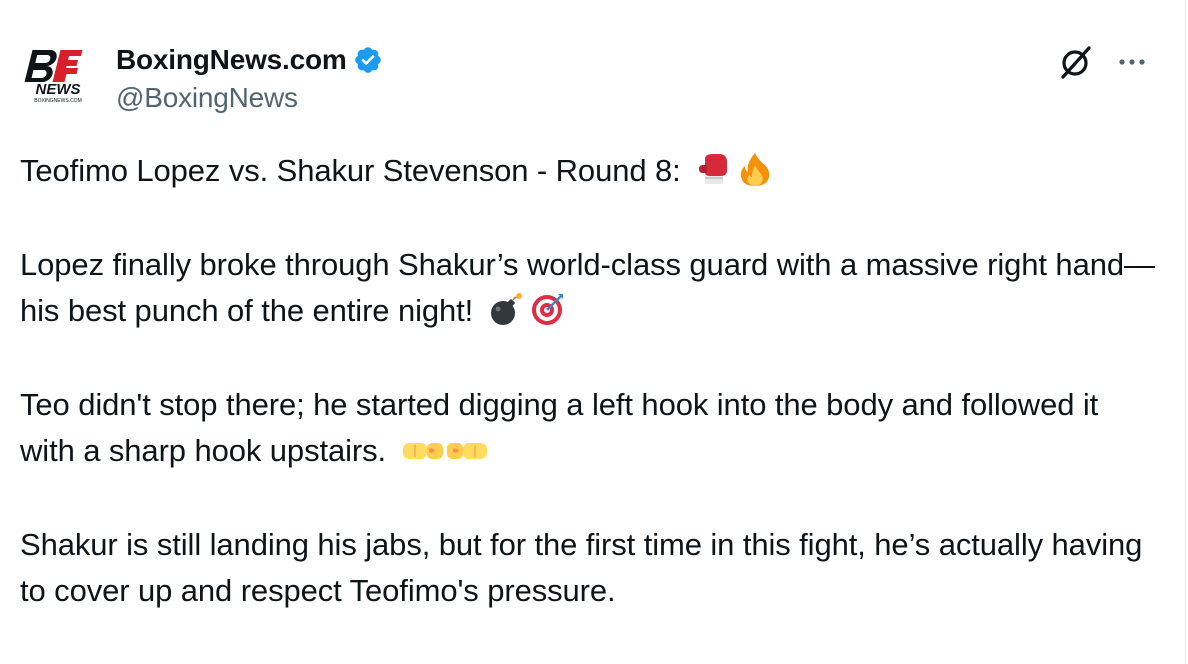 The image size is (1188, 664). What do you see at coordinates (1134, 62) in the screenshot?
I see `more-options-icon` at bounding box center [1134, 62].